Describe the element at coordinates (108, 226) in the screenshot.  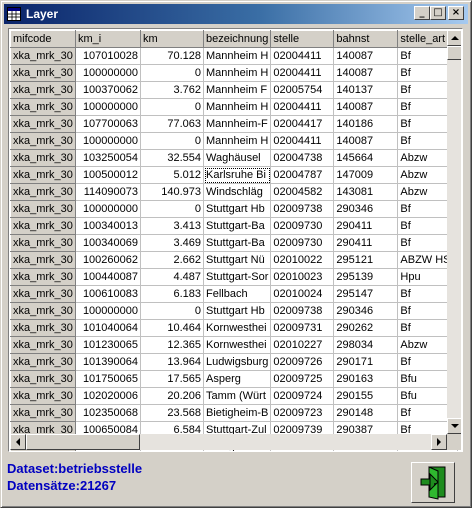
I see `table-cell-km-i: 100340013` at that location.